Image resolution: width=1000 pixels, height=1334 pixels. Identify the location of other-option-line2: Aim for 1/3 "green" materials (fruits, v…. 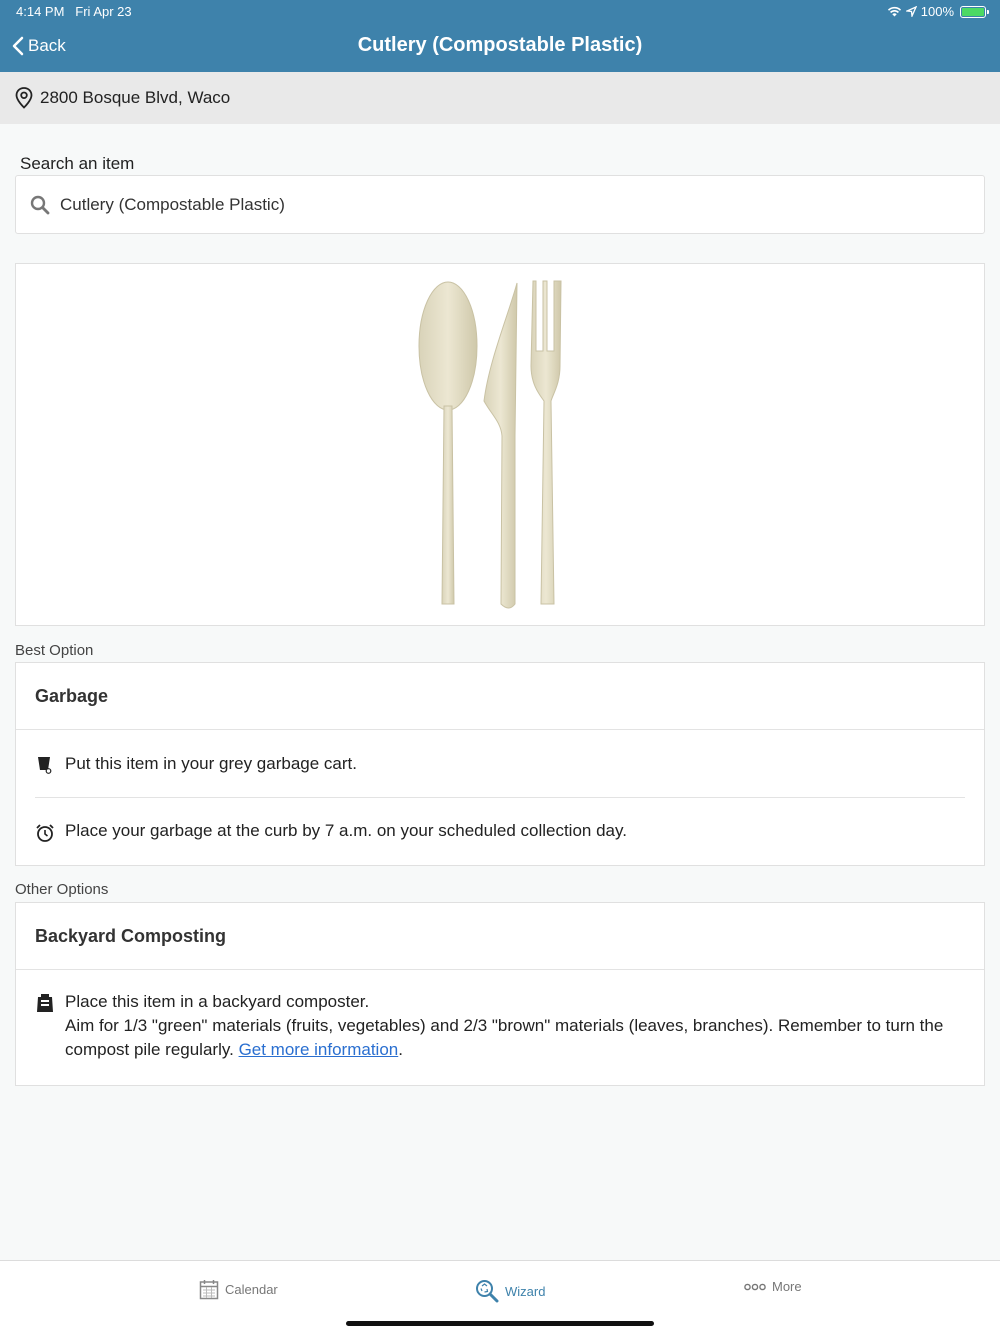
(504, 1037).